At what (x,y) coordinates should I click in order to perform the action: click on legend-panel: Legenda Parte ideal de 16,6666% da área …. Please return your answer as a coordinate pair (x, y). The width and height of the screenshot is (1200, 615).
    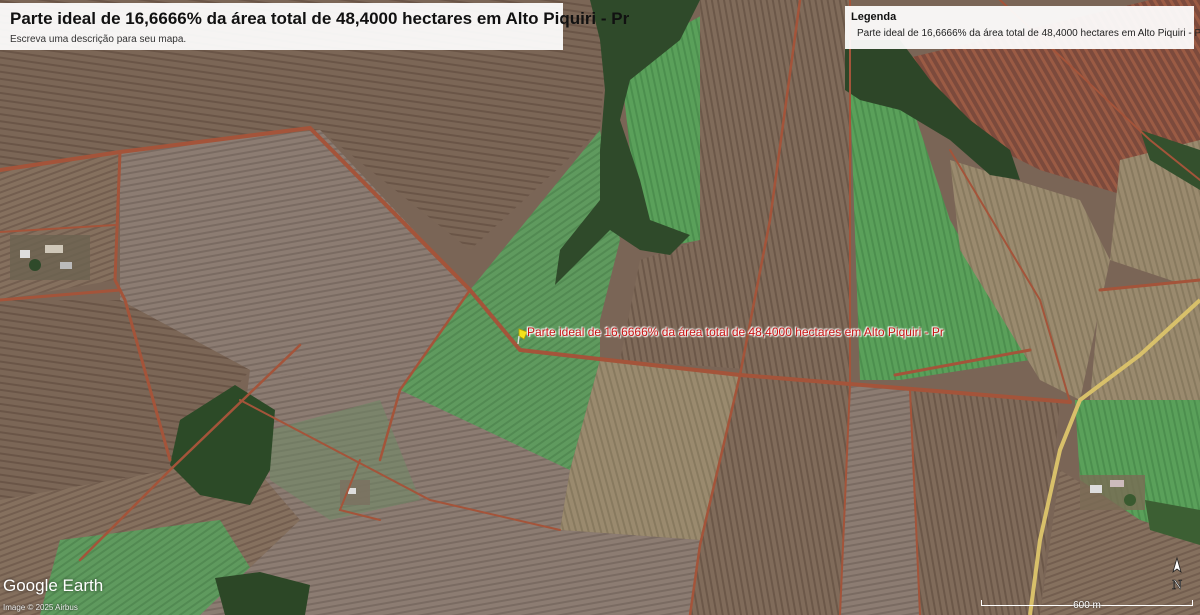
    Looking at the image, I should click on (1022, 27).